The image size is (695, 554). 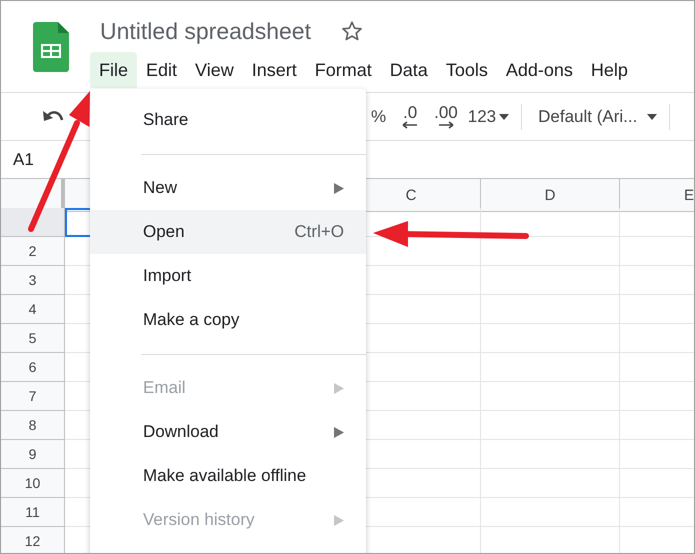 I want to click on name-box: A1, so click(x=23, y=160).